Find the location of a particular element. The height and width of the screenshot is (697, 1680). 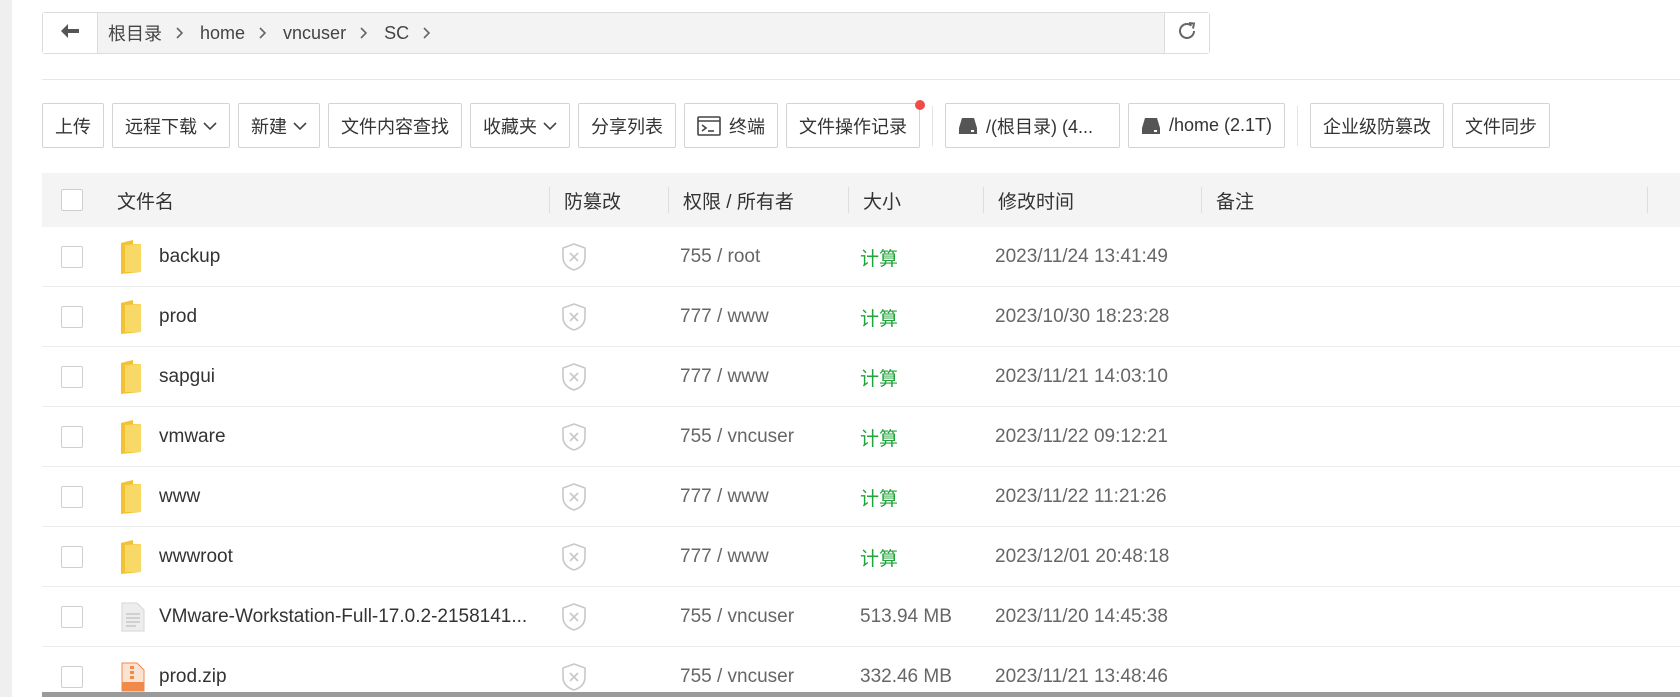

terminal-button: 终端 is located at coordinates (731, 125).